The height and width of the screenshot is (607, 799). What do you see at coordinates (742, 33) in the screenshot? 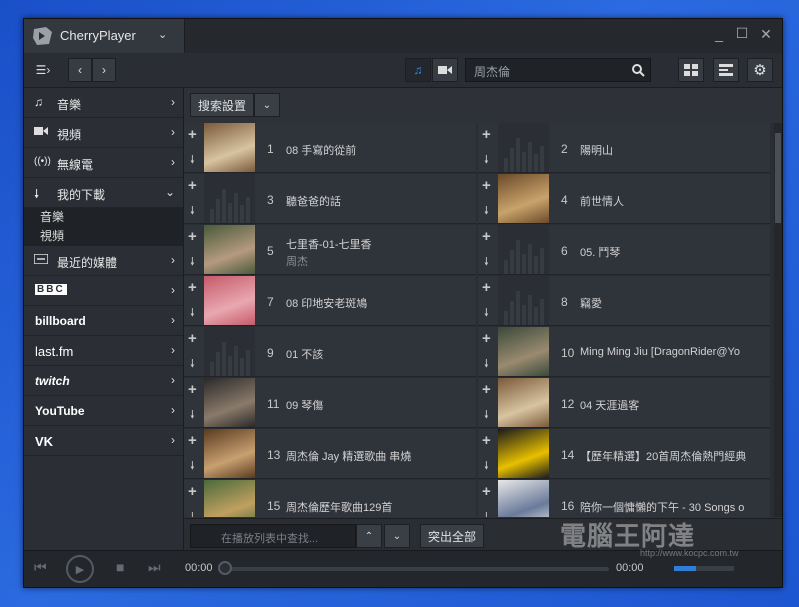
I see `maximize-icon: ☐` at bounding box center [742, 33].